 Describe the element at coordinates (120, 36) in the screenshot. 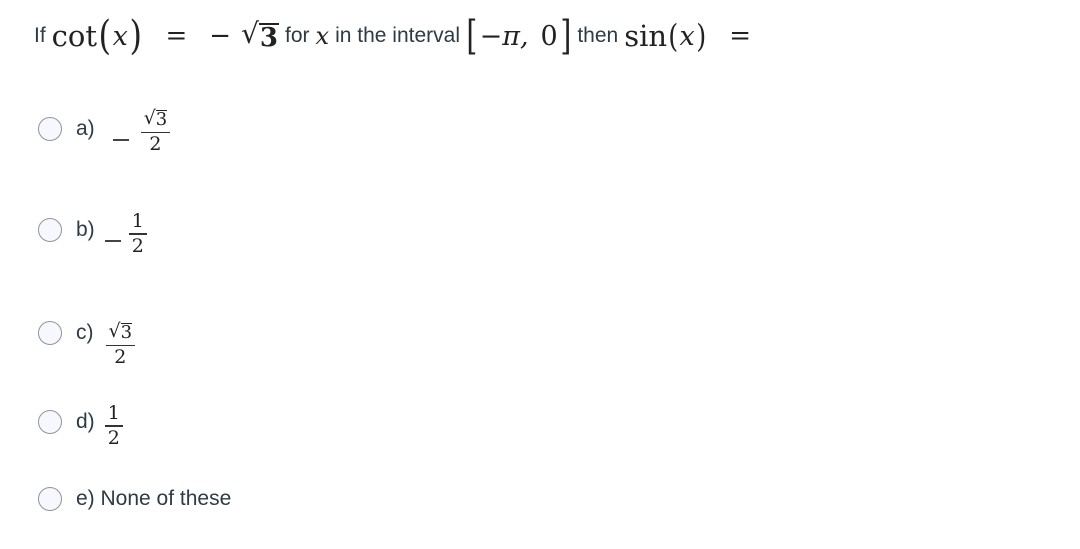

I see `variable-x: x` at that location.